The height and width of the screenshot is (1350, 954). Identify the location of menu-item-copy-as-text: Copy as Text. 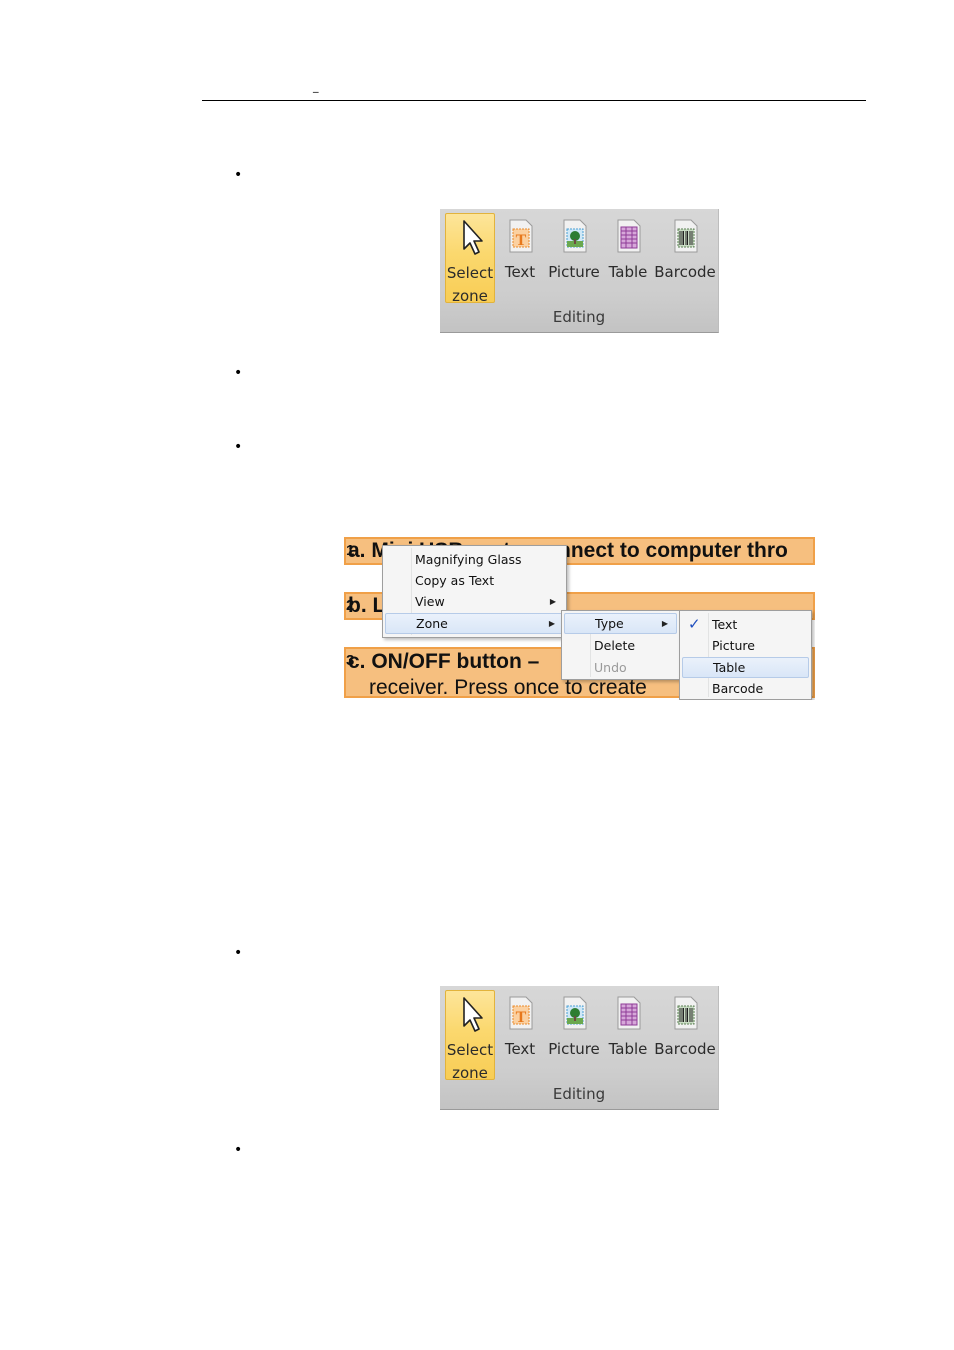
(474, 580).